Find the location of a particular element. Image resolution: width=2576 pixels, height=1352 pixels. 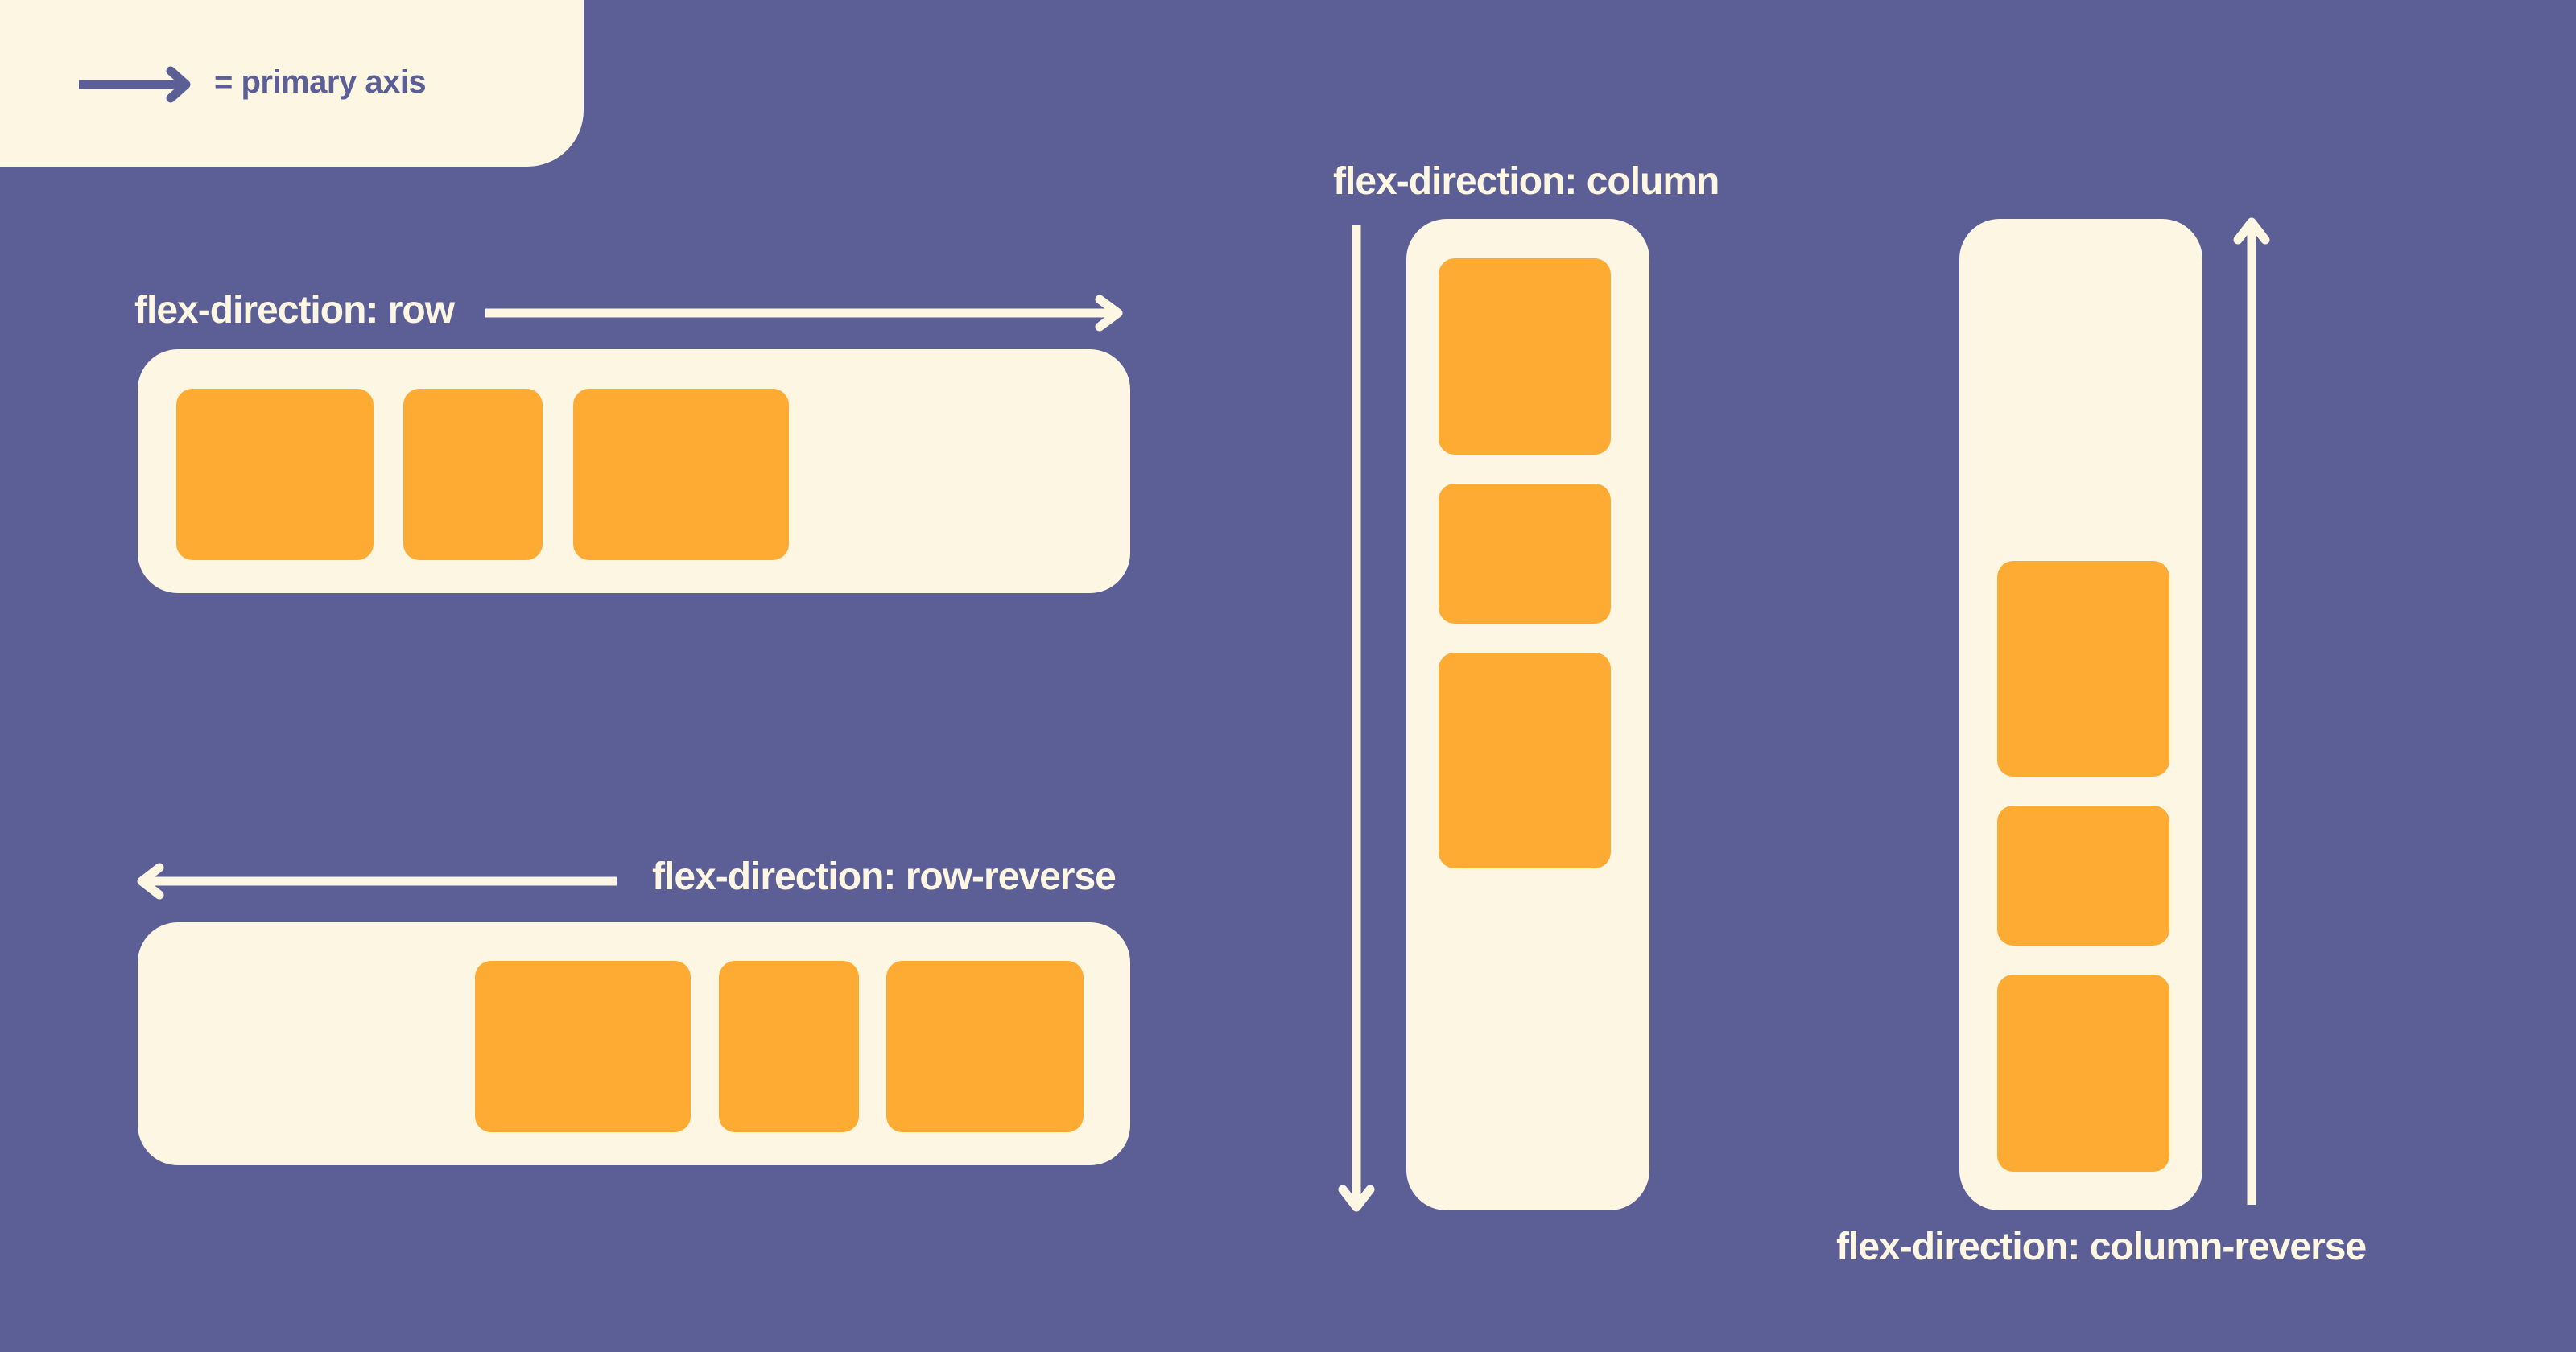

arrow-down-icon is located at coordinates (1356, 718).